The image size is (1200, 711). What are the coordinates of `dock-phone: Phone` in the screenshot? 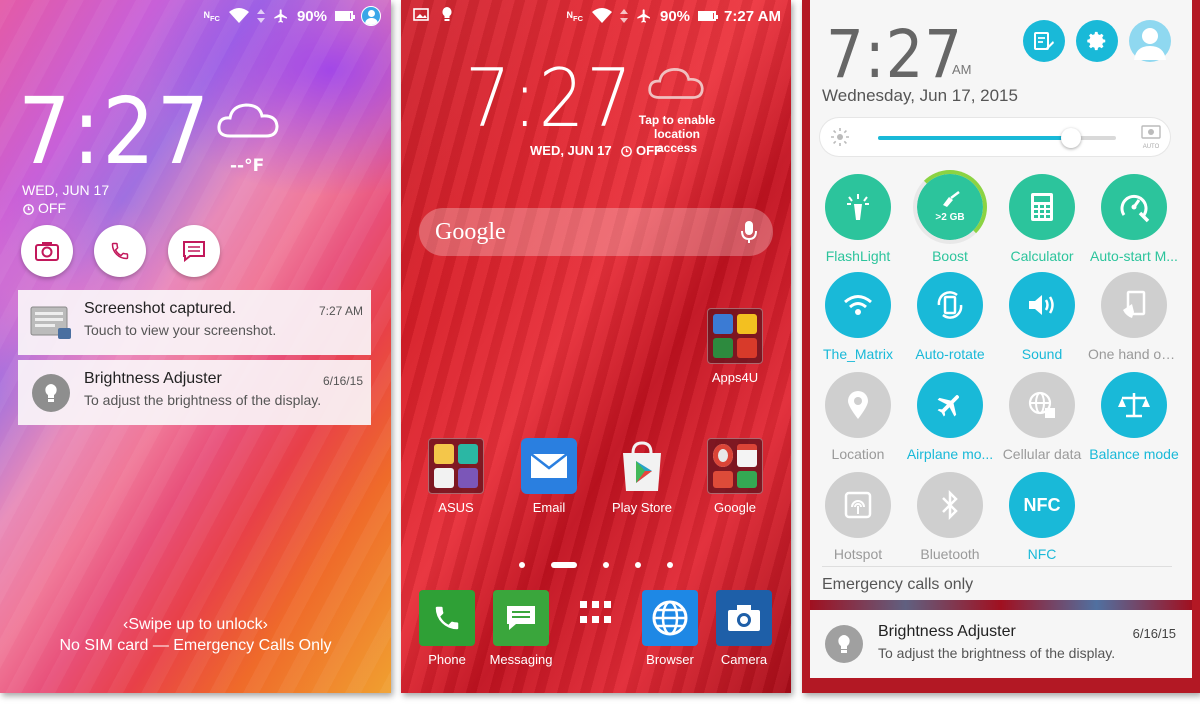 It's located at (447, 628).